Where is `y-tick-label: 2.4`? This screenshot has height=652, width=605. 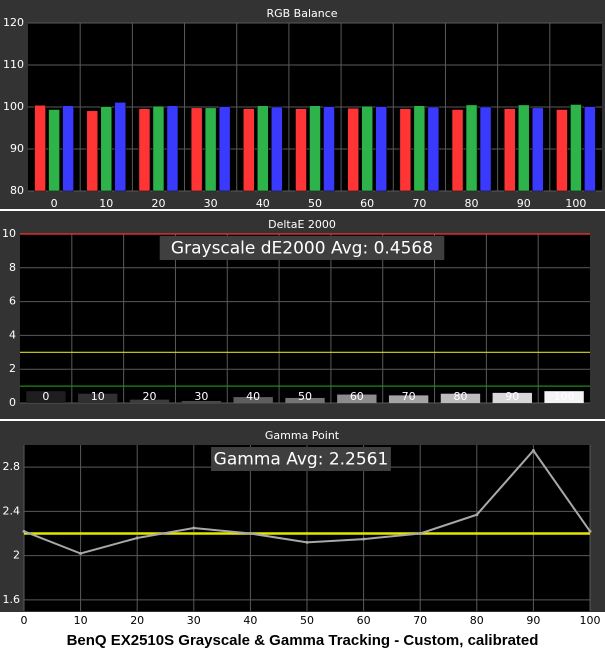 y-tick-label: 2.4 is located at coordinates (12, 510).